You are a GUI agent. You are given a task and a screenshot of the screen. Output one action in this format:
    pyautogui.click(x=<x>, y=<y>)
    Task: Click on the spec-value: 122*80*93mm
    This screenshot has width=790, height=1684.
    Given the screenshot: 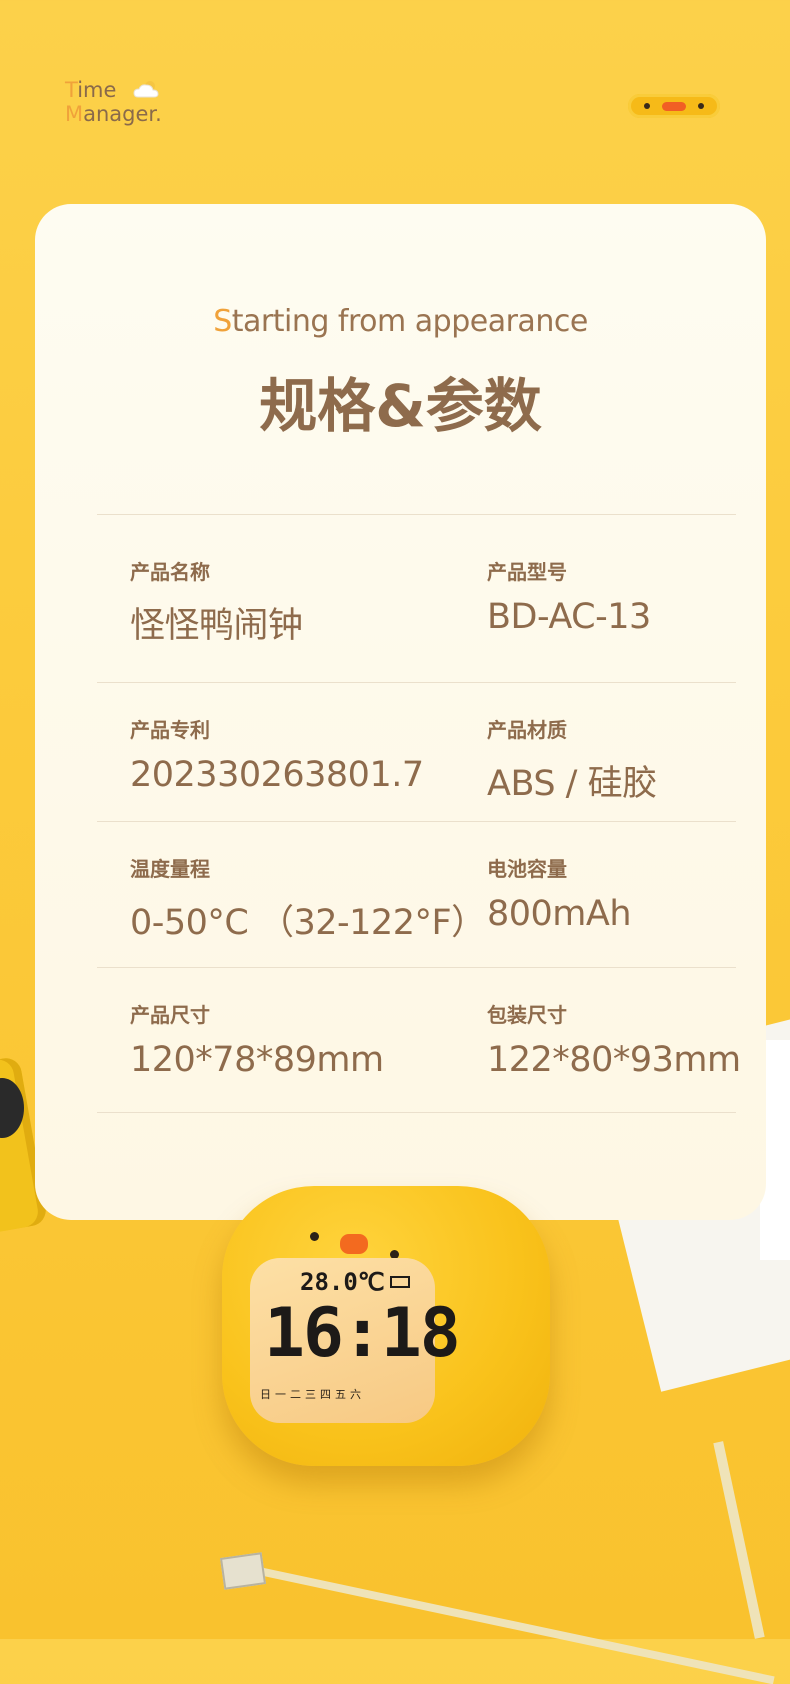 What is the action you would take?
    pyautogui.click(x=614, y=1060)
    